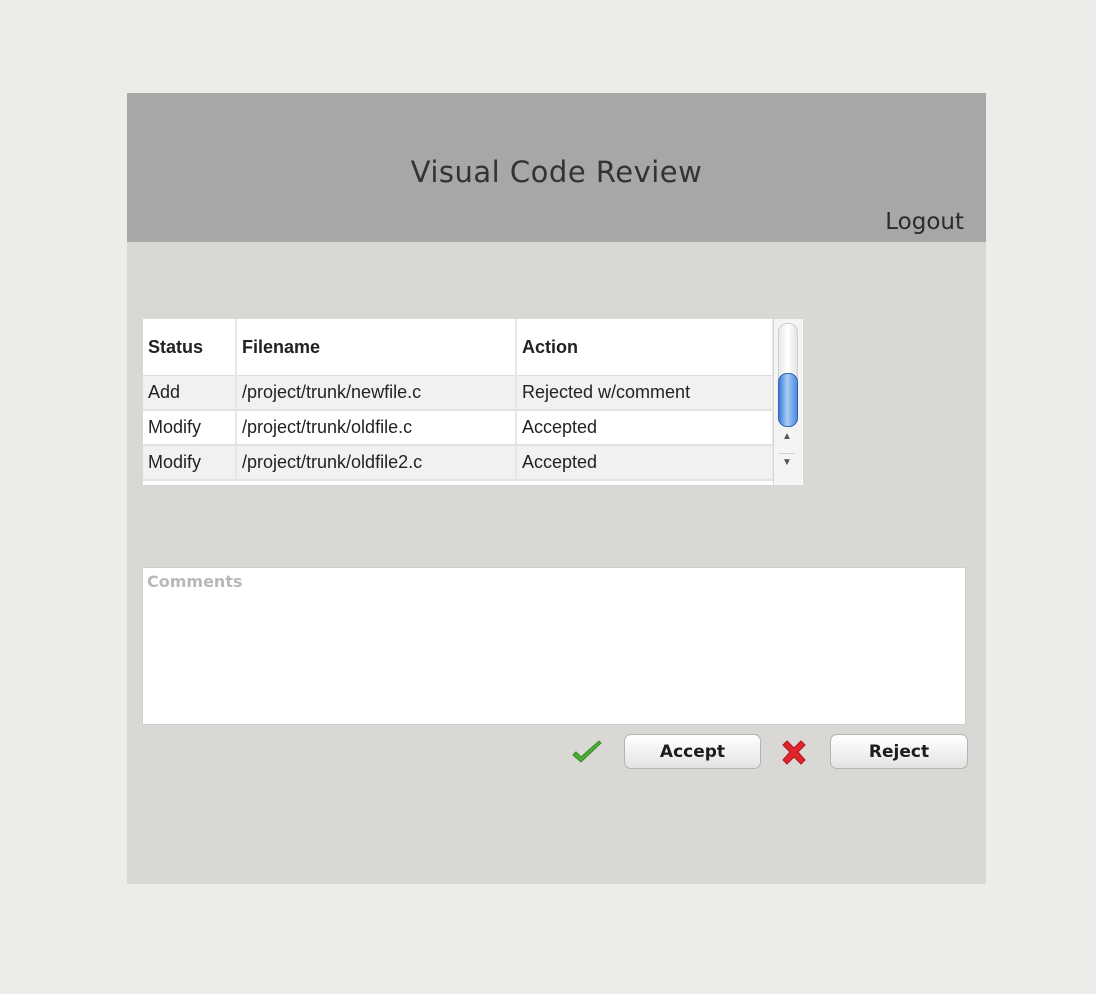 The height and width of the screenshot is (994, 1096). I want to click on column-header-status: Status, so click(190, 347).